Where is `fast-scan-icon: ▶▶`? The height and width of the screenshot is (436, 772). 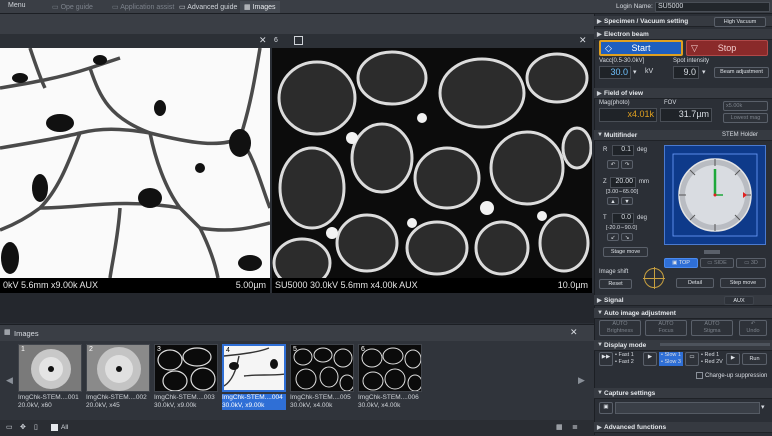
fast-scan-icon: ▶▶ is located at coordinates (606, 359).